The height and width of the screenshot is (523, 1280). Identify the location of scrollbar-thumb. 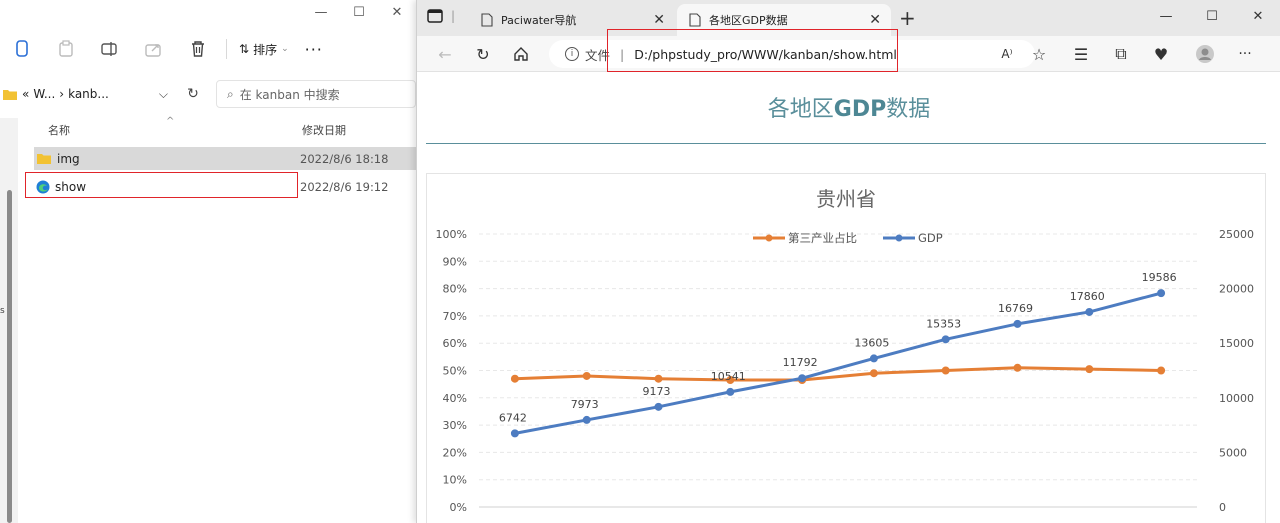
(9, 356).